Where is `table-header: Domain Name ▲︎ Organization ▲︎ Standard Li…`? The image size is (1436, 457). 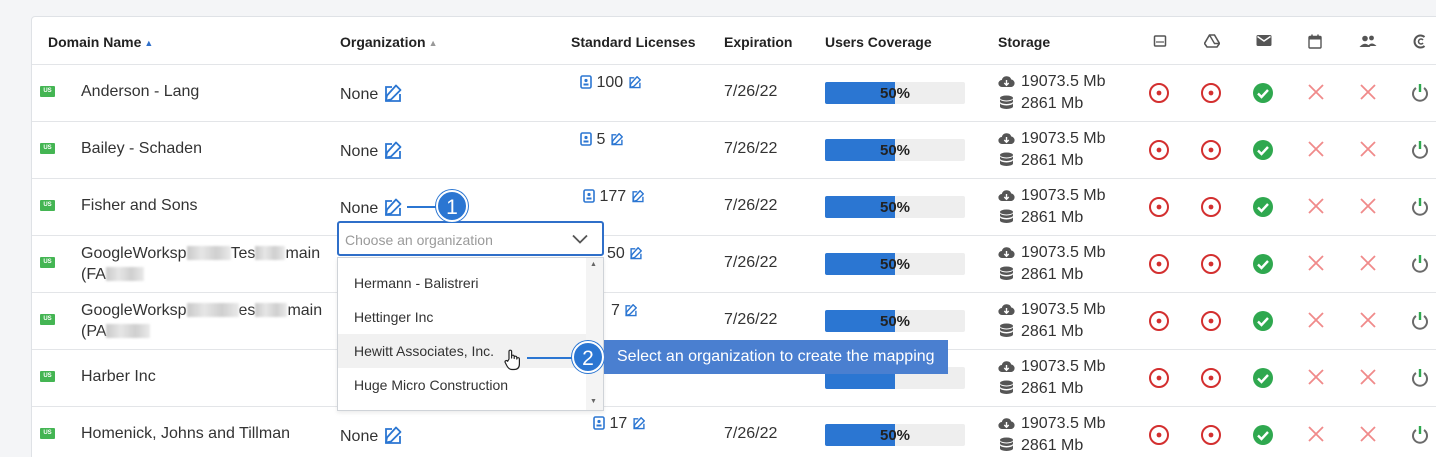
table-header: Domain Name ▲︎ Organization ▲︎ Standard Li… is located at coordinates (734, 41).